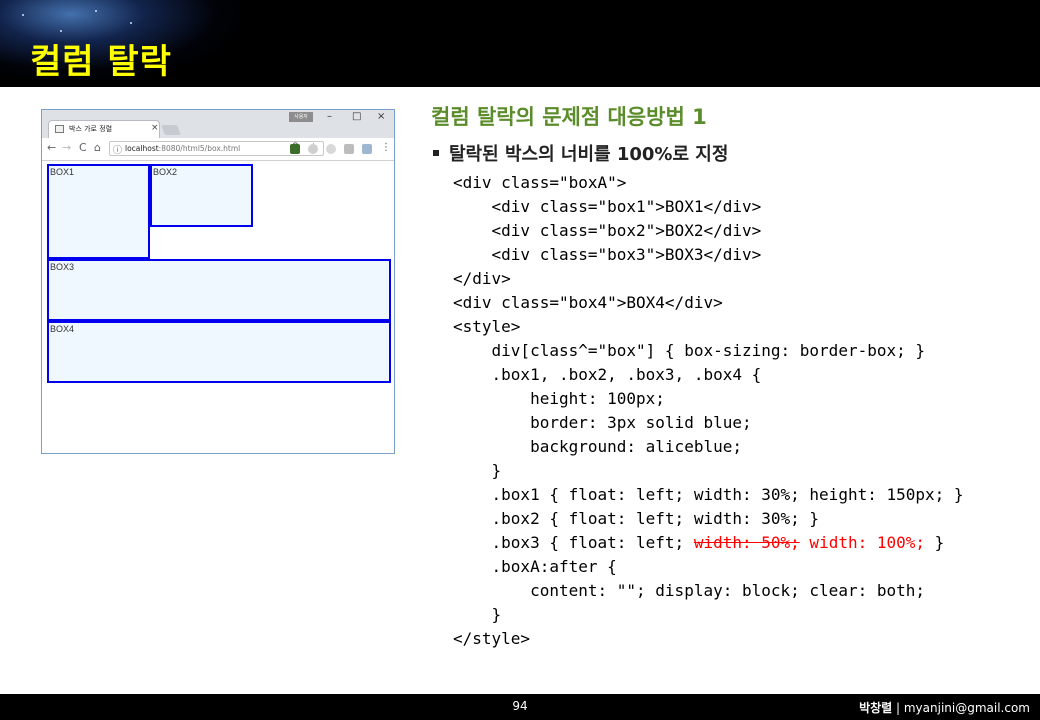 Image resolution: width=1040 pixels, height=720 pixels. I want to click on url-text: localhost:8080/html5/box.html, so click(183, 148).